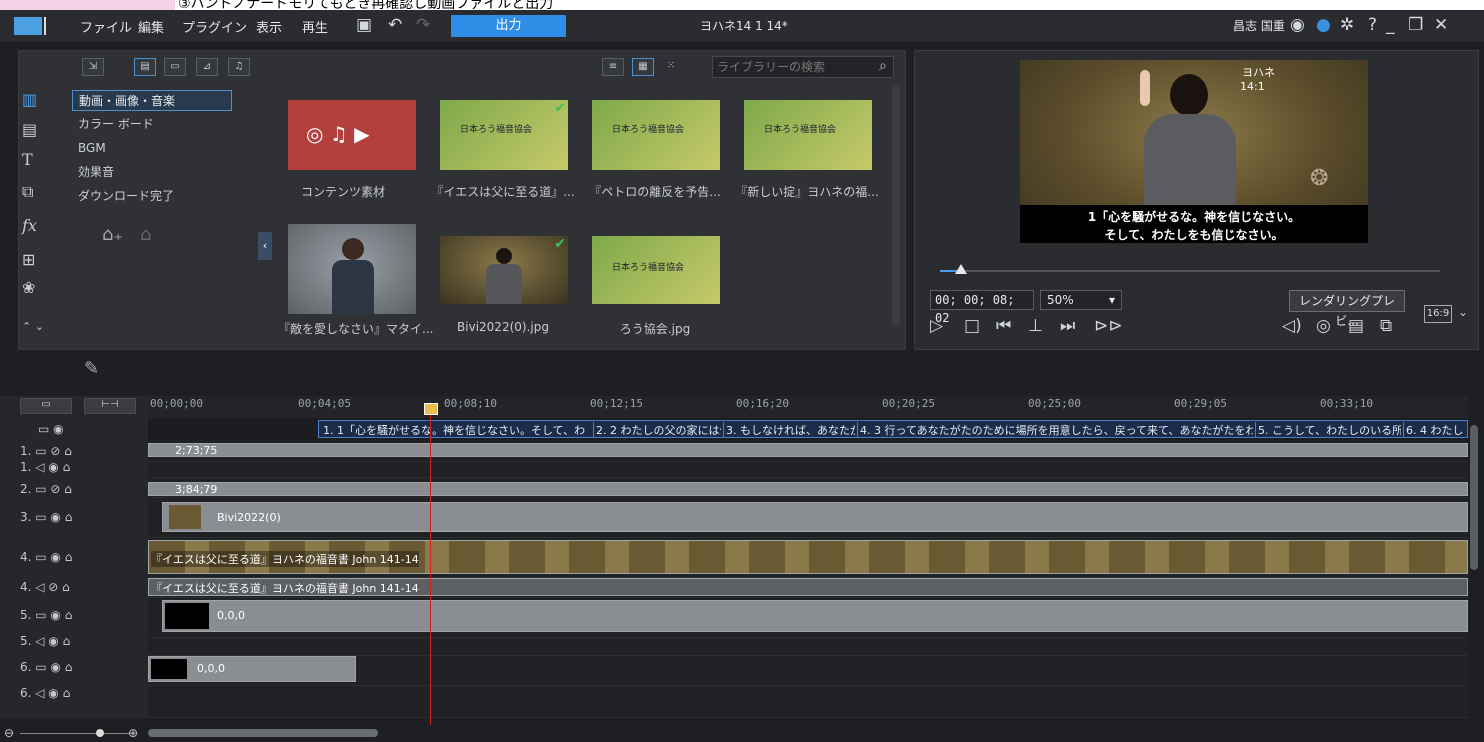  I want to click on export-button: 出力, so click(508, 26).